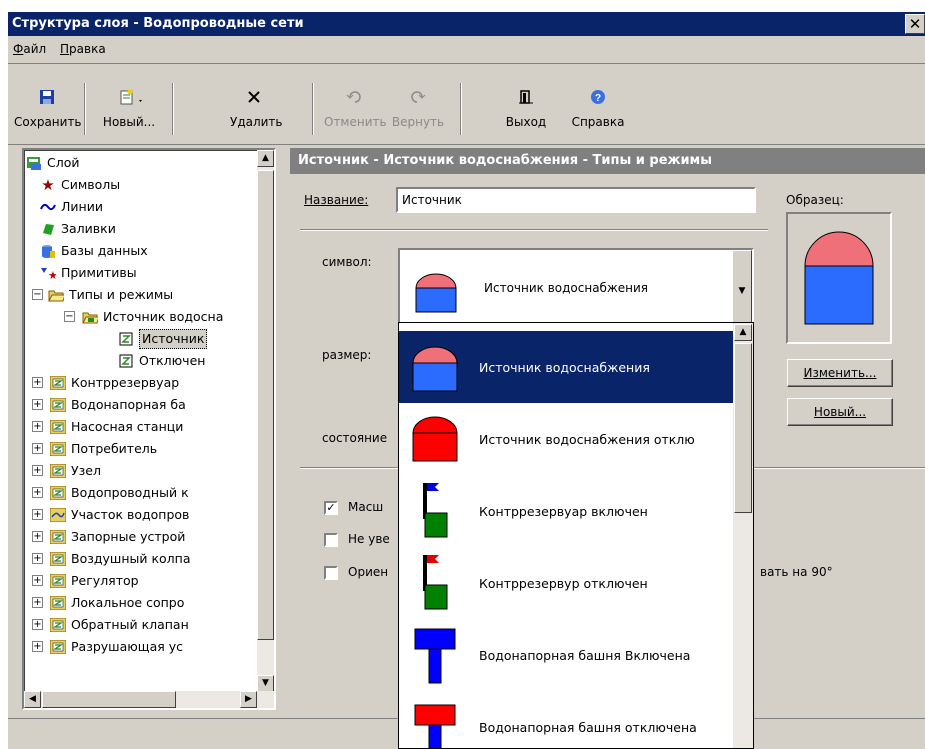  What do you see at coordinates (742, 291) in the screenshot?
I see `dropdown-arrow-icon: ▼` at bounding box center [742, 291].